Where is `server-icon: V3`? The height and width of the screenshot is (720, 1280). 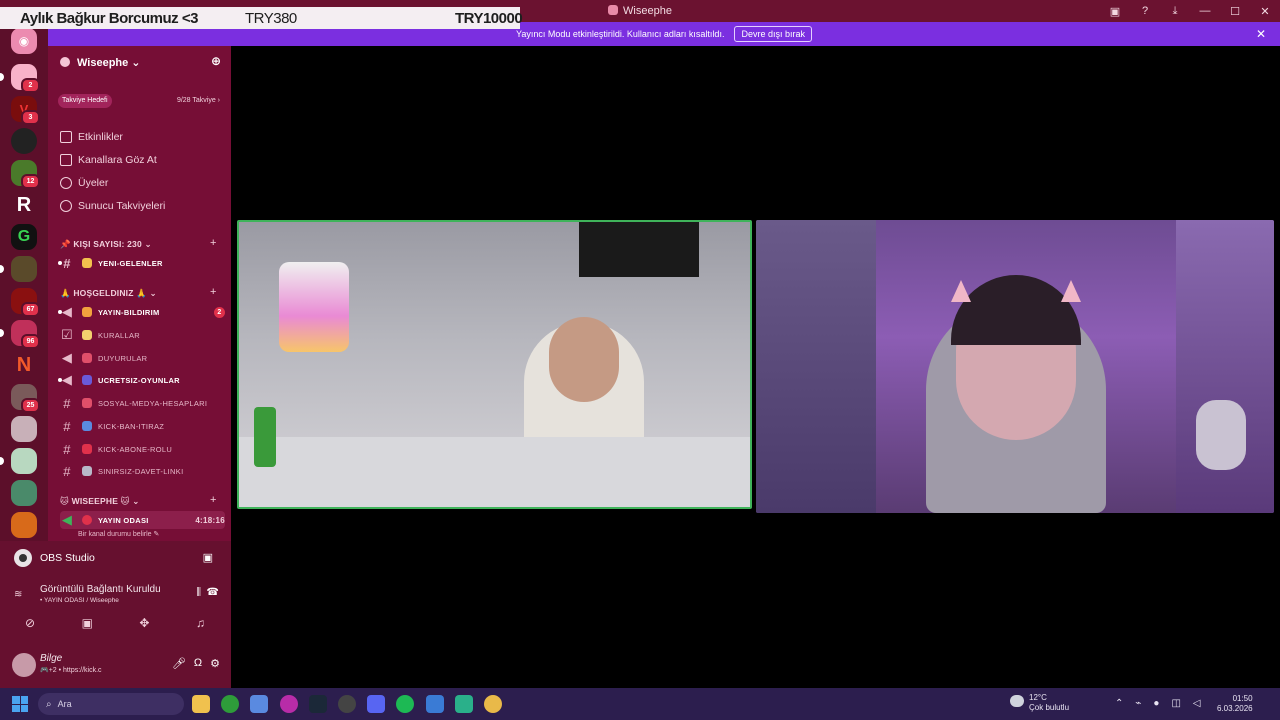 server-icon: V3 is located at coordinates (25, 110).